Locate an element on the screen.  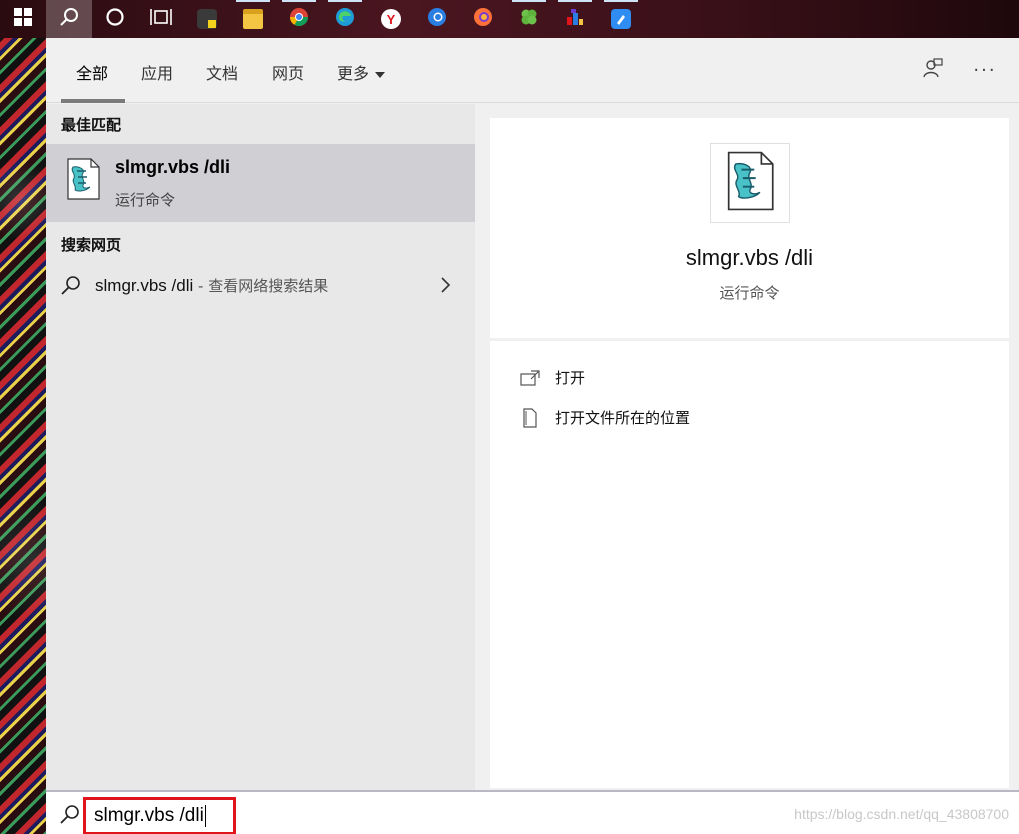
taskbar-app-yandex: Y is located at coordinates (391, 19).